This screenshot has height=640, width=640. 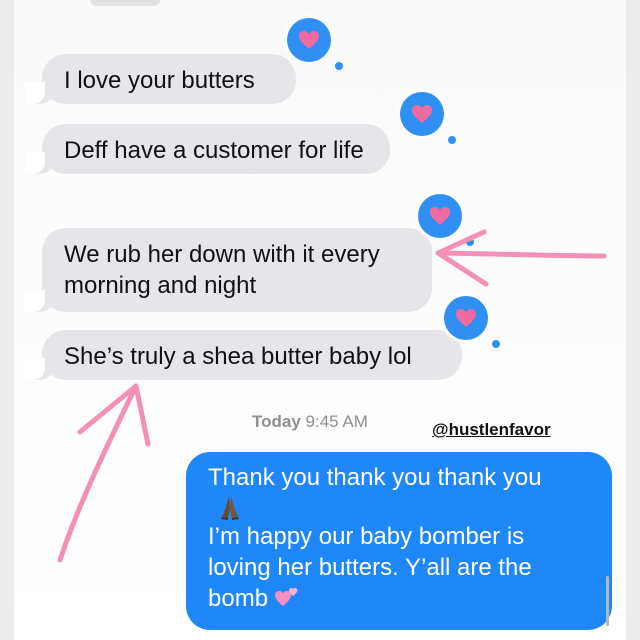 I want to click on message-text-line: Thank you thank you thank you, so click(x=375, y=477).